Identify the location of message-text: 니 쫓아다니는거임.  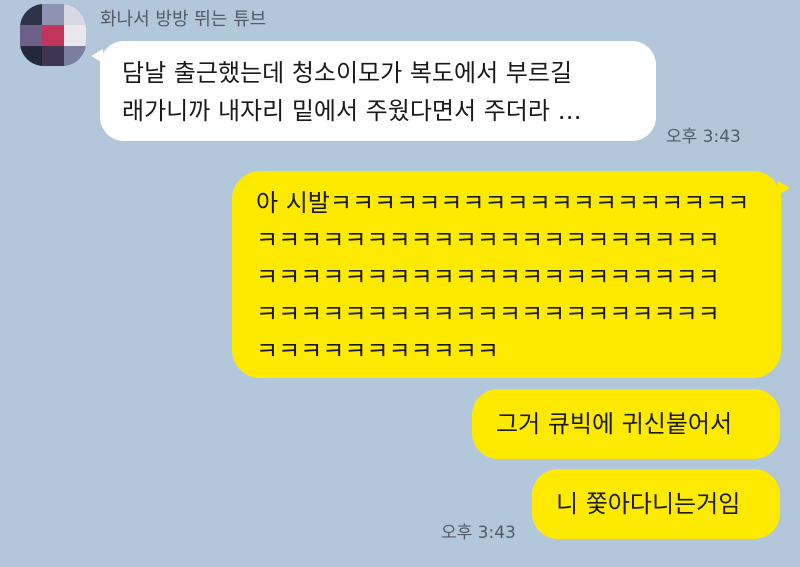
(648, 504).